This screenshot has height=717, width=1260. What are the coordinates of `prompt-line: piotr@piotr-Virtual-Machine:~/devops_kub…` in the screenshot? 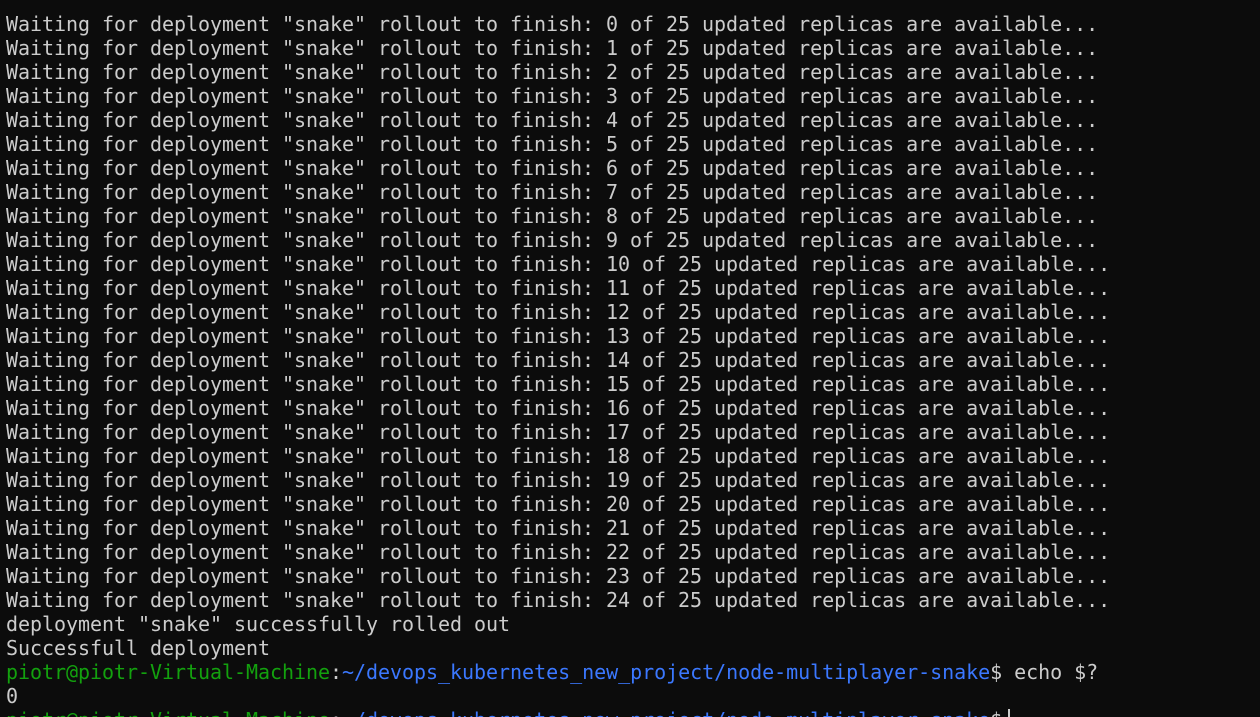 It's located at (633, 672).